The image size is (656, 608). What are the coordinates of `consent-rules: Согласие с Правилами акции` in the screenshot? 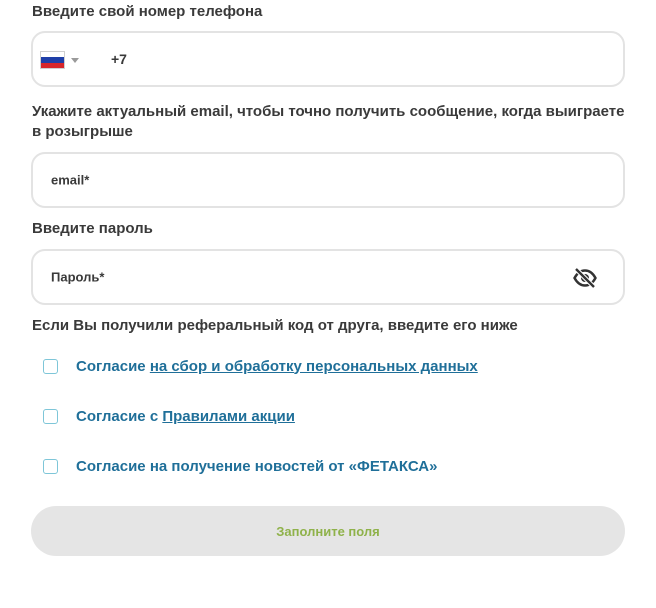 It's located at (169, 416).